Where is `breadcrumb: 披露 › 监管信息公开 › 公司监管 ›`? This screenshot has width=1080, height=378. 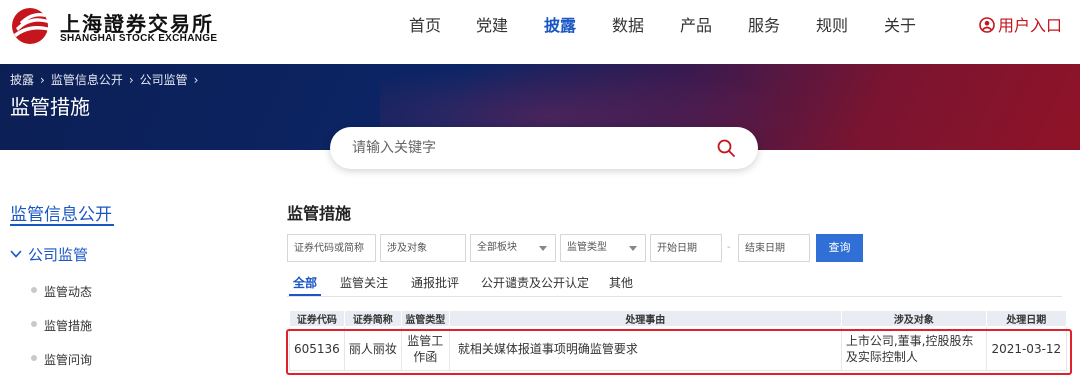
breadcrumb: 披露 › 监管信息公开 › 公司监管 › is located at coordinates (107, 79).